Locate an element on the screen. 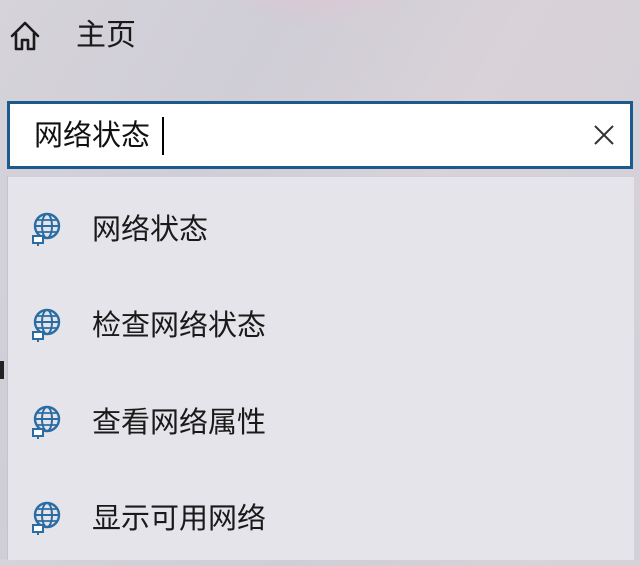 The height and width of the screenshot is (566, 640). suggestion-label: 查看网络属性 is located at coordinates (179, 422).